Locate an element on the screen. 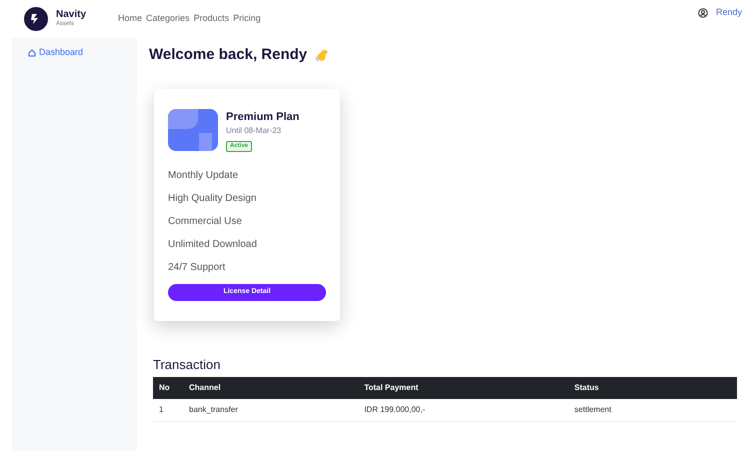 Image resolution: width=742 pixels, height=451 pixels. column-header: Total Payment is located at coordinates (463, 388).